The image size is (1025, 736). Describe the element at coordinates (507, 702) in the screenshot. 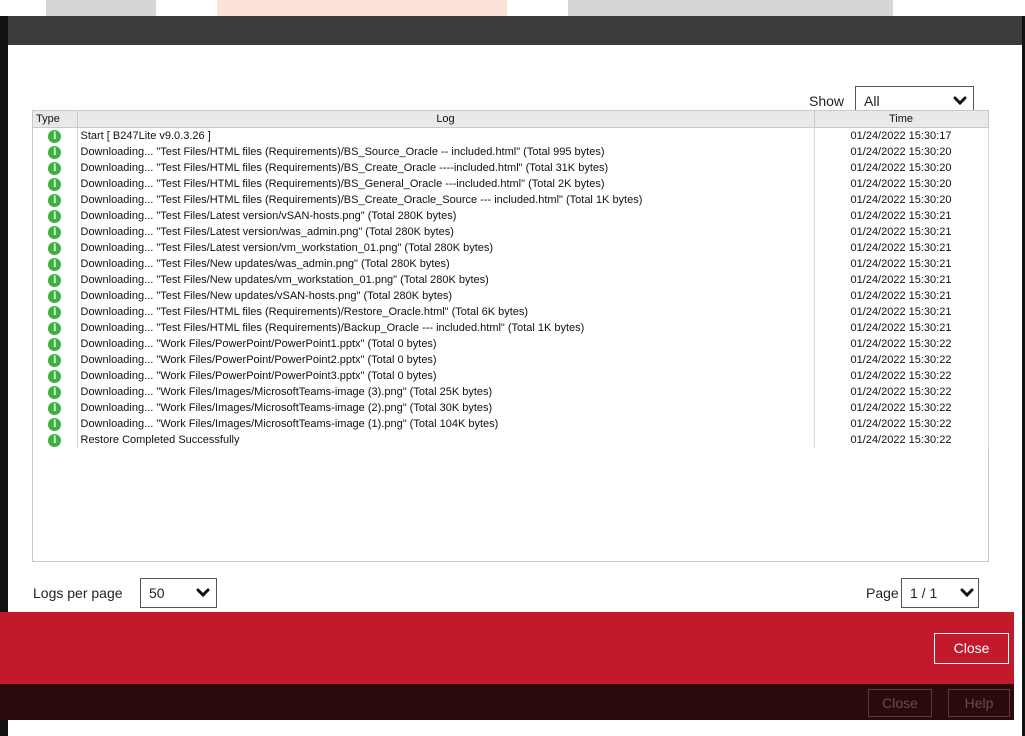

I see `background-footer` at that location.